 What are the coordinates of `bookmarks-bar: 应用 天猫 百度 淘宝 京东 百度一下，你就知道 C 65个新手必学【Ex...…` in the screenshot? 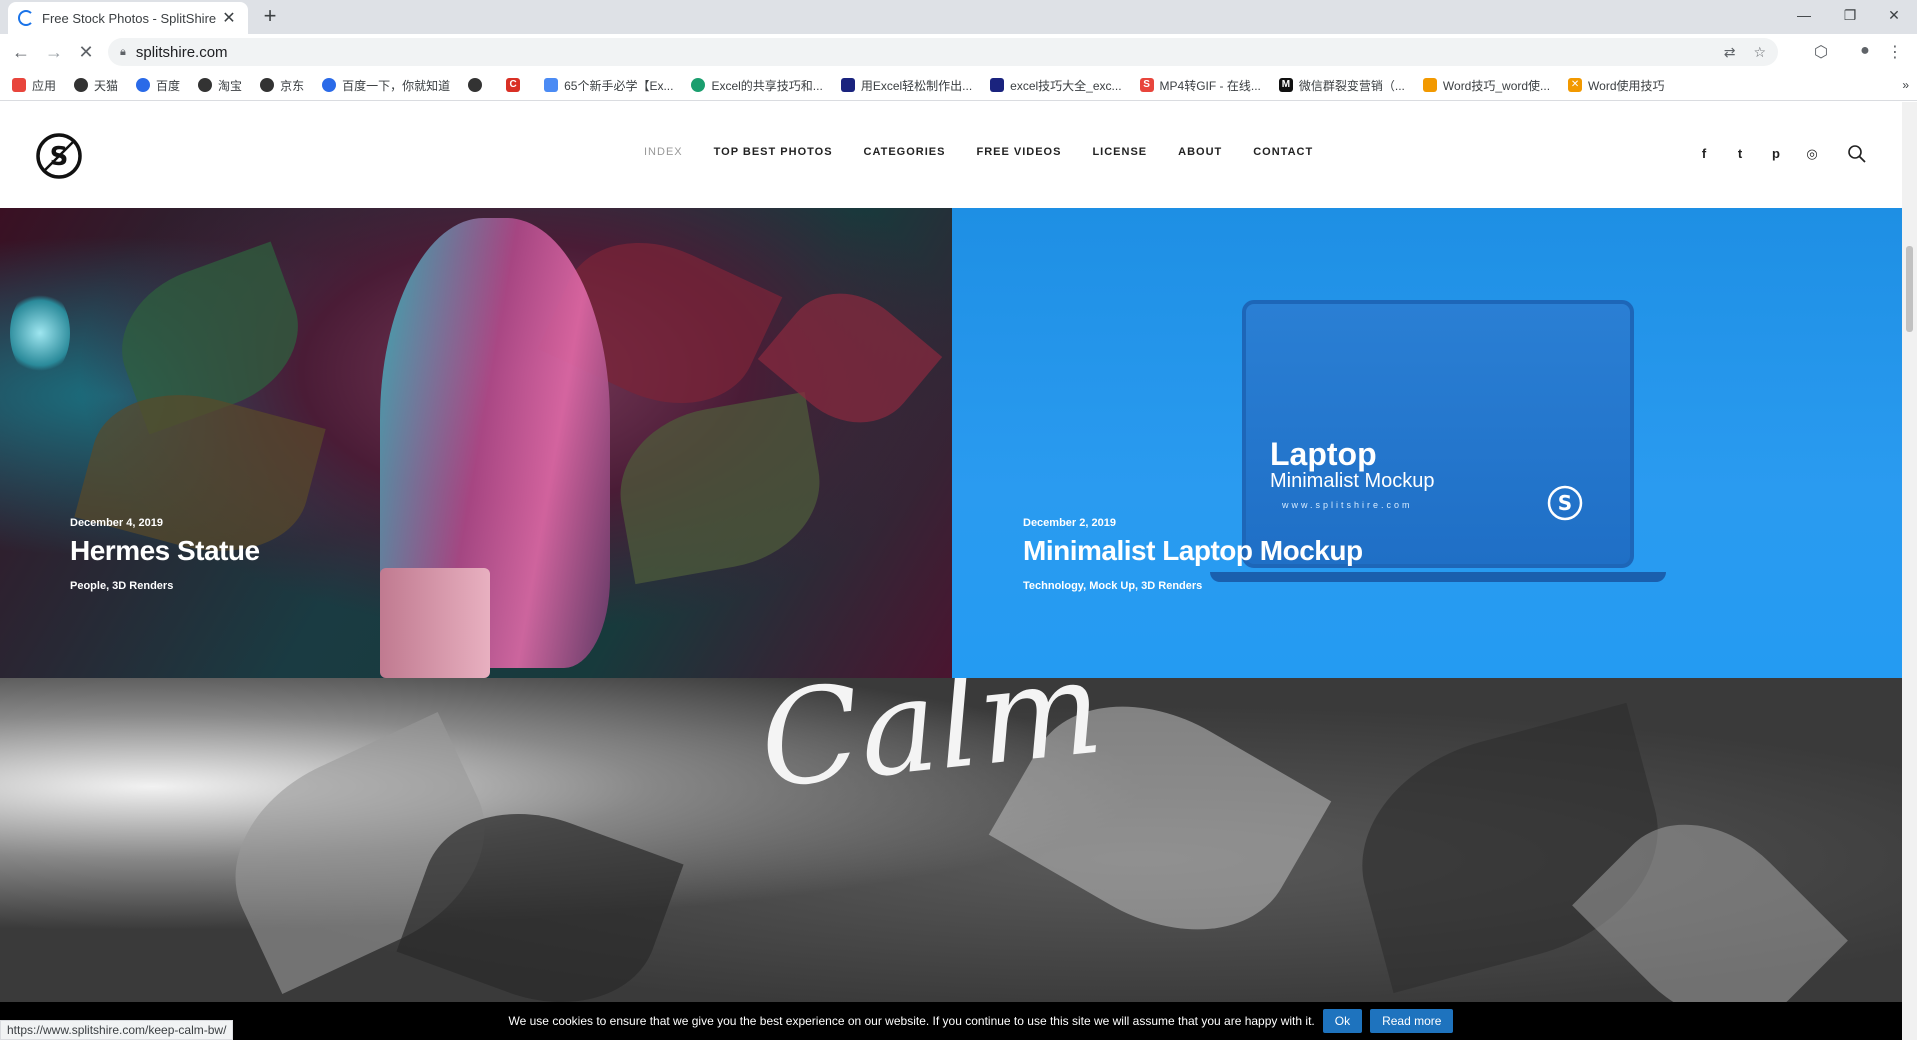 It's located at (958, 85).